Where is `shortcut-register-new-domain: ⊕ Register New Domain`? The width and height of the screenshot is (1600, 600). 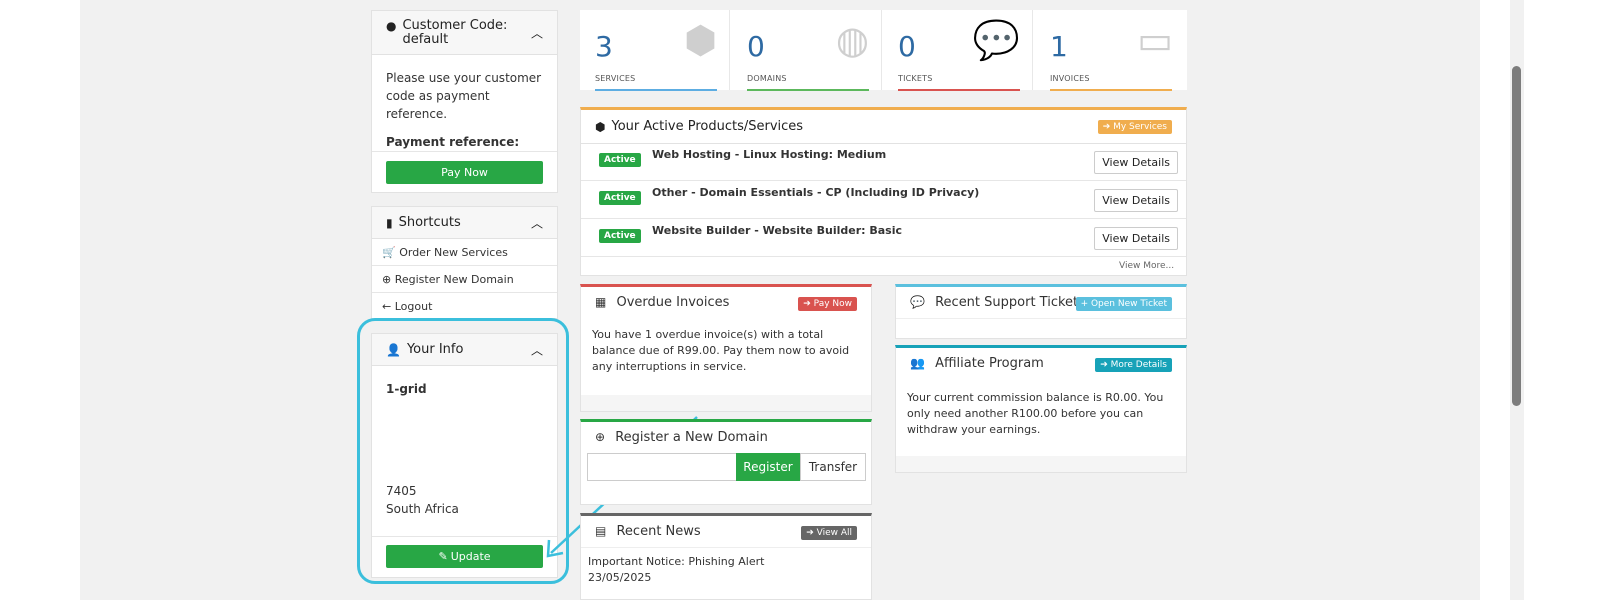
shortcut-register-new-domain: ⊕ Register New Domain is located at coordinates (448, 279).